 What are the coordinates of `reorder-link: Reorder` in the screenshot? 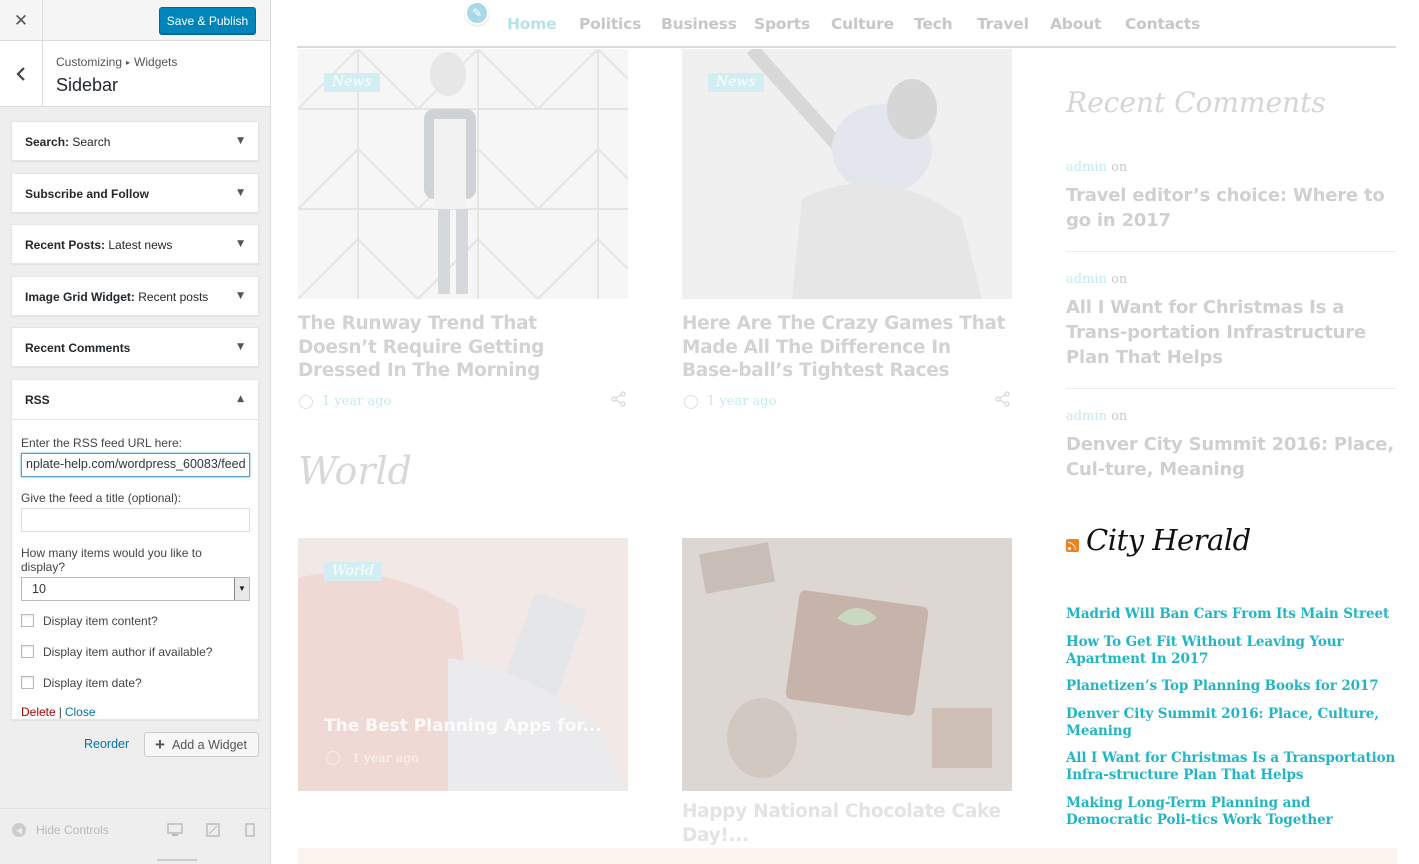 It's located at (106, 744).